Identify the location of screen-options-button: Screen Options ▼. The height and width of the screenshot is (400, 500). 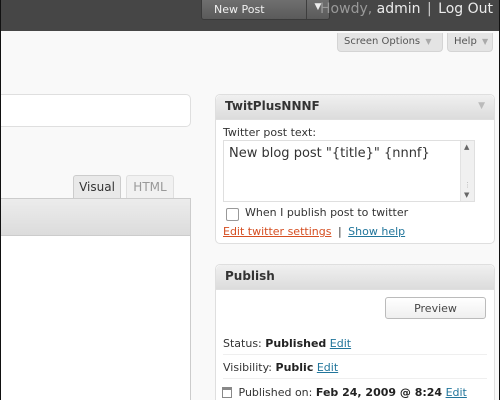
(390, 42).